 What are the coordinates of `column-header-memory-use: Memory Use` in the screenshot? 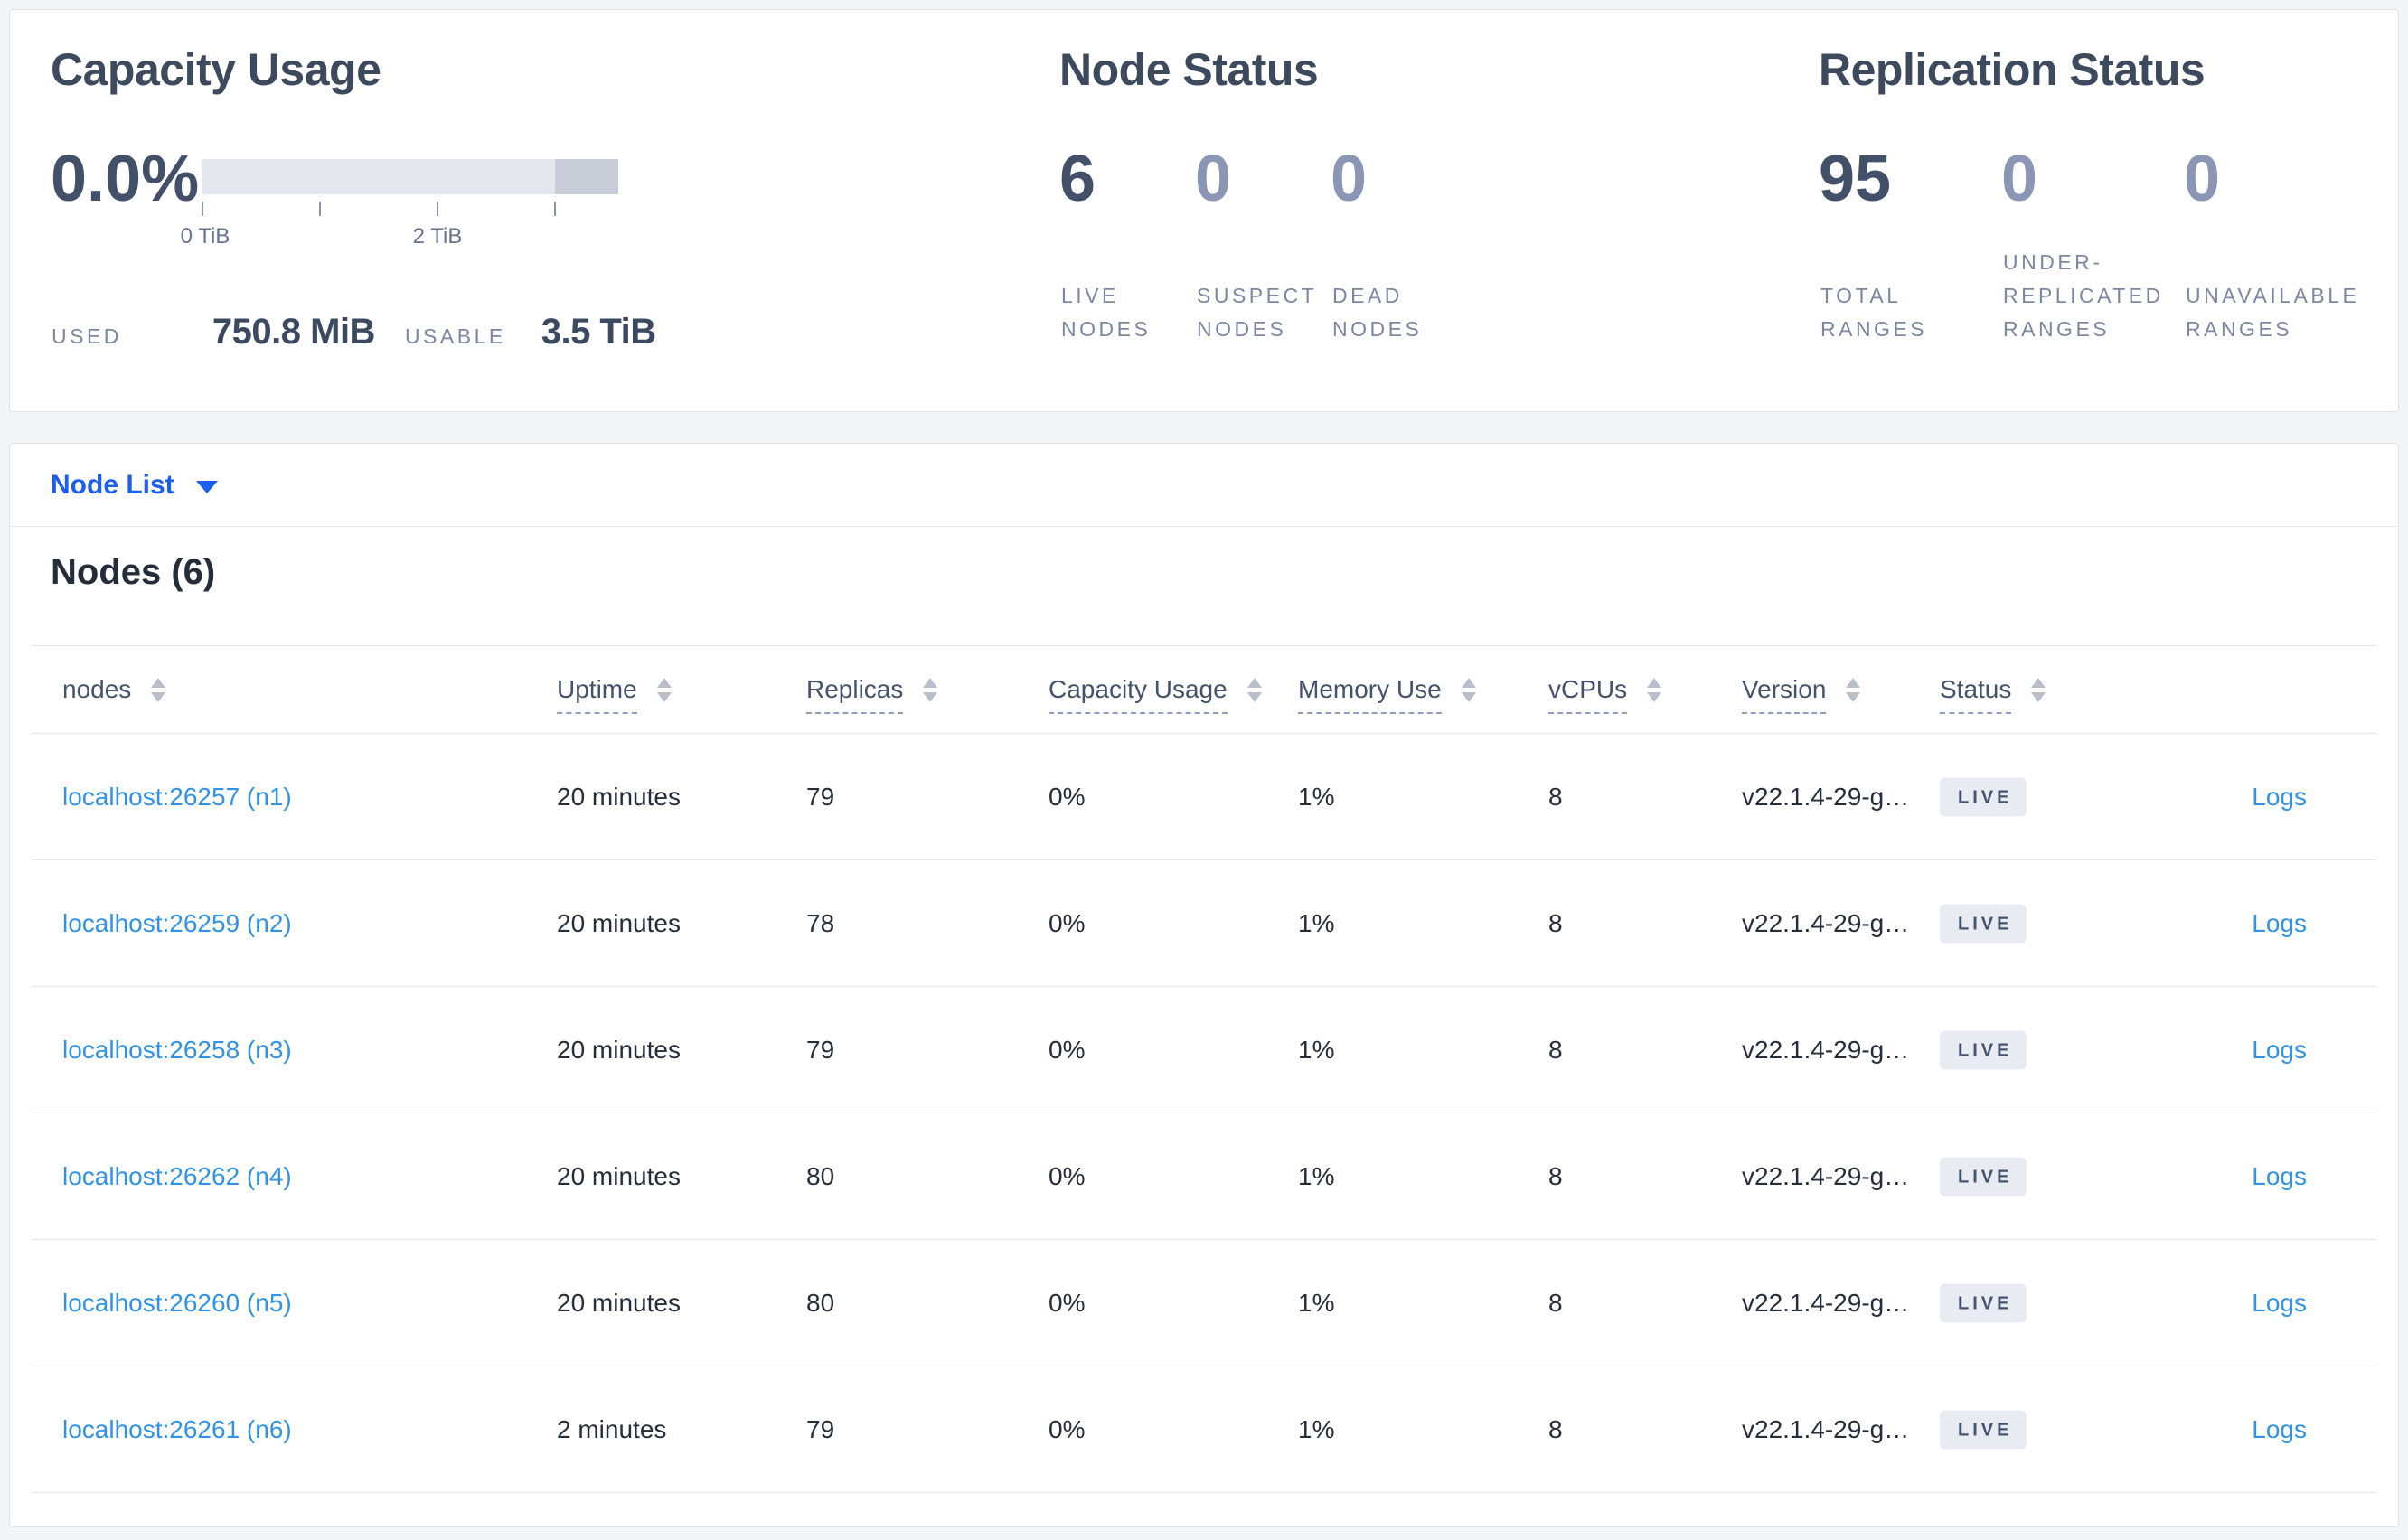 It's located at (1387, 694).